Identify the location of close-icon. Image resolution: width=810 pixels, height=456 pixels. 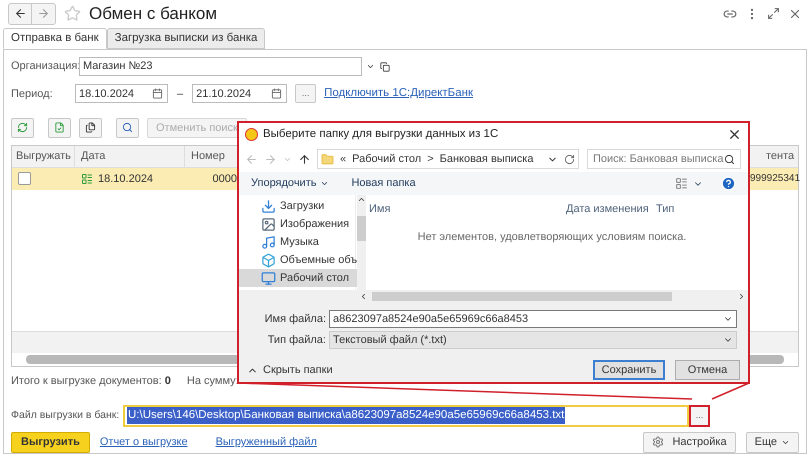
(734, 134).